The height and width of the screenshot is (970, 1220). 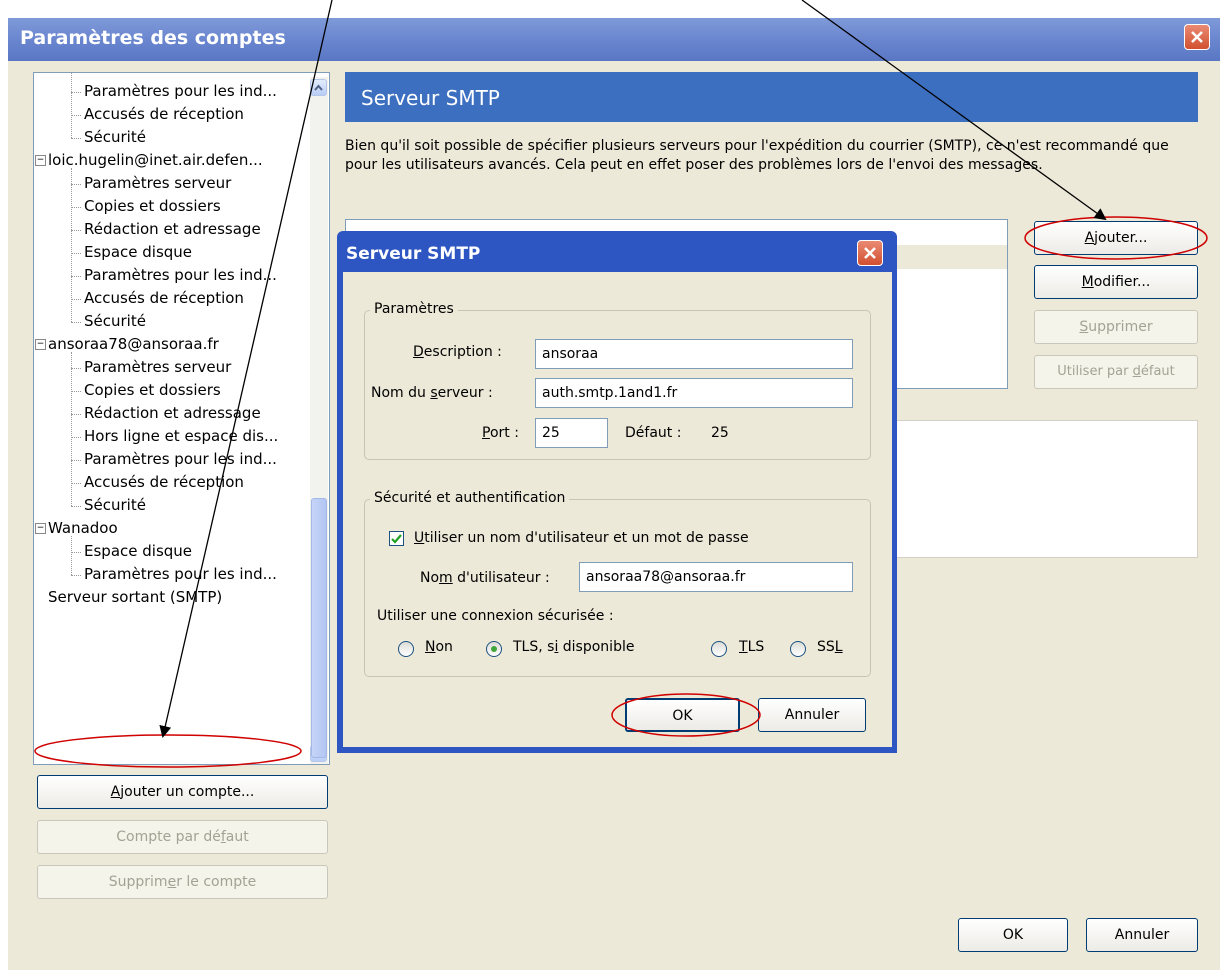 I want to click on description-label: Description :, so click(x=457, y=352).